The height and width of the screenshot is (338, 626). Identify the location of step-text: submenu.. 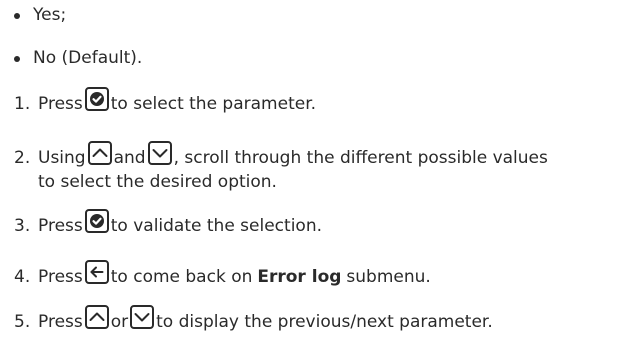
(388, 277).